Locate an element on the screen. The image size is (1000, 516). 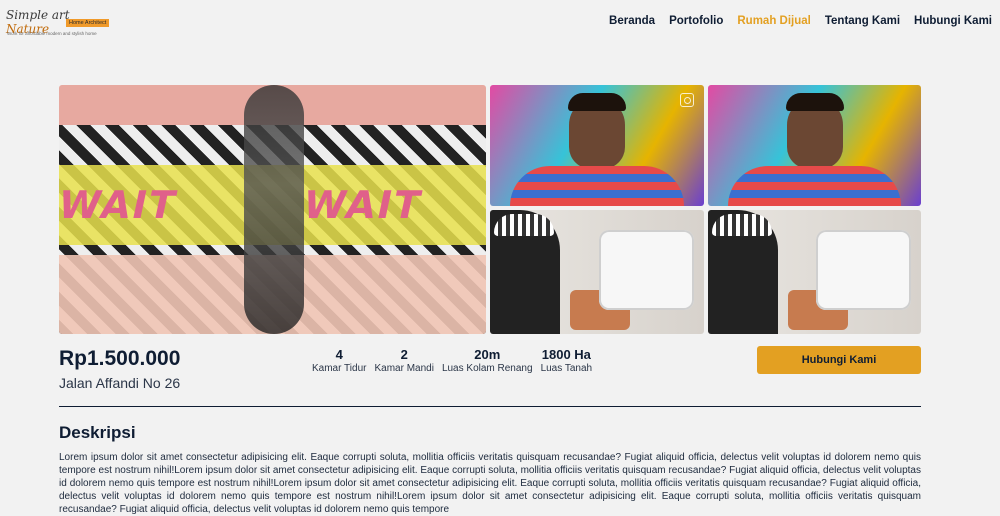
section-divider is located at coordinates (490, 406).